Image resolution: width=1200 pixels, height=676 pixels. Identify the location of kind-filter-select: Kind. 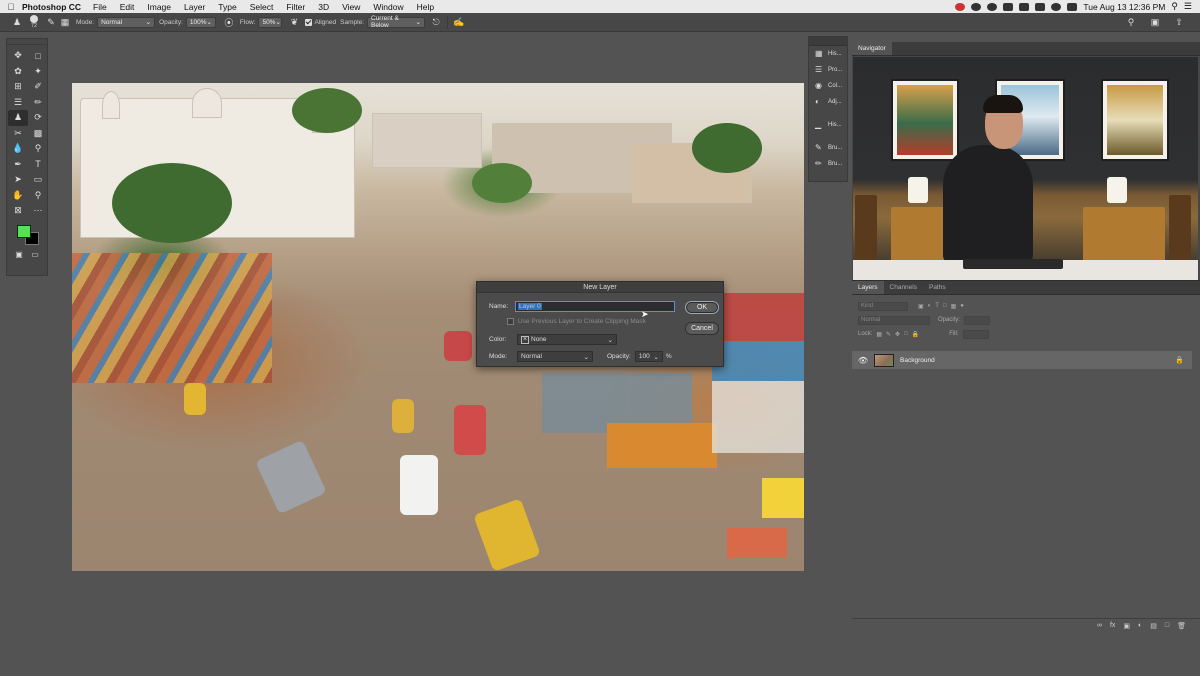
(883, 306).